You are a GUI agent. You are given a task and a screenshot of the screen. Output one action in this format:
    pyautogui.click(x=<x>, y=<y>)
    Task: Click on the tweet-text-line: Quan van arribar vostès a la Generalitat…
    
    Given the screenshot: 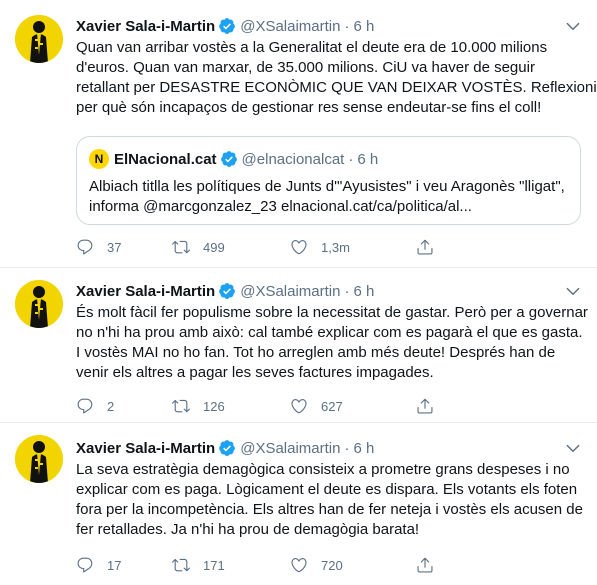 What is the action you would take?
    pyautogui.click(x=312, y=47)
    